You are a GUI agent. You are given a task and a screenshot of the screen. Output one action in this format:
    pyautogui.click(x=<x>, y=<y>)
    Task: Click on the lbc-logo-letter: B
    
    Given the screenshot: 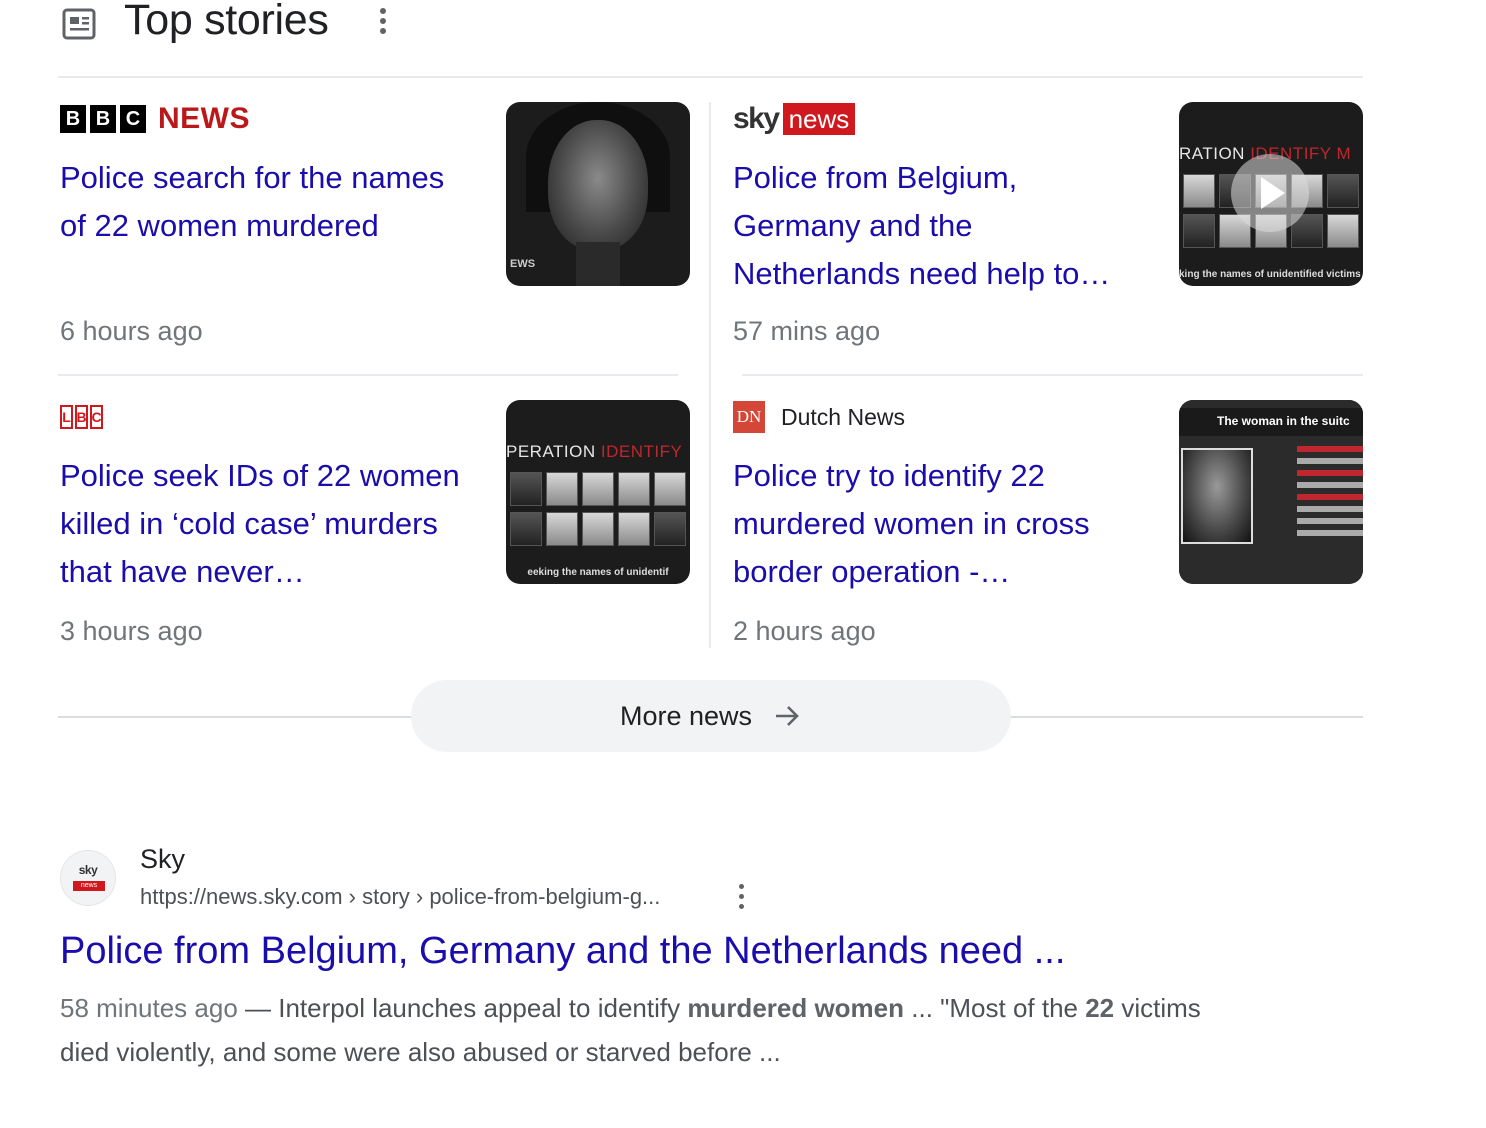 What is the action you would take?
    pyautogui.click(x=81, y=417)
    